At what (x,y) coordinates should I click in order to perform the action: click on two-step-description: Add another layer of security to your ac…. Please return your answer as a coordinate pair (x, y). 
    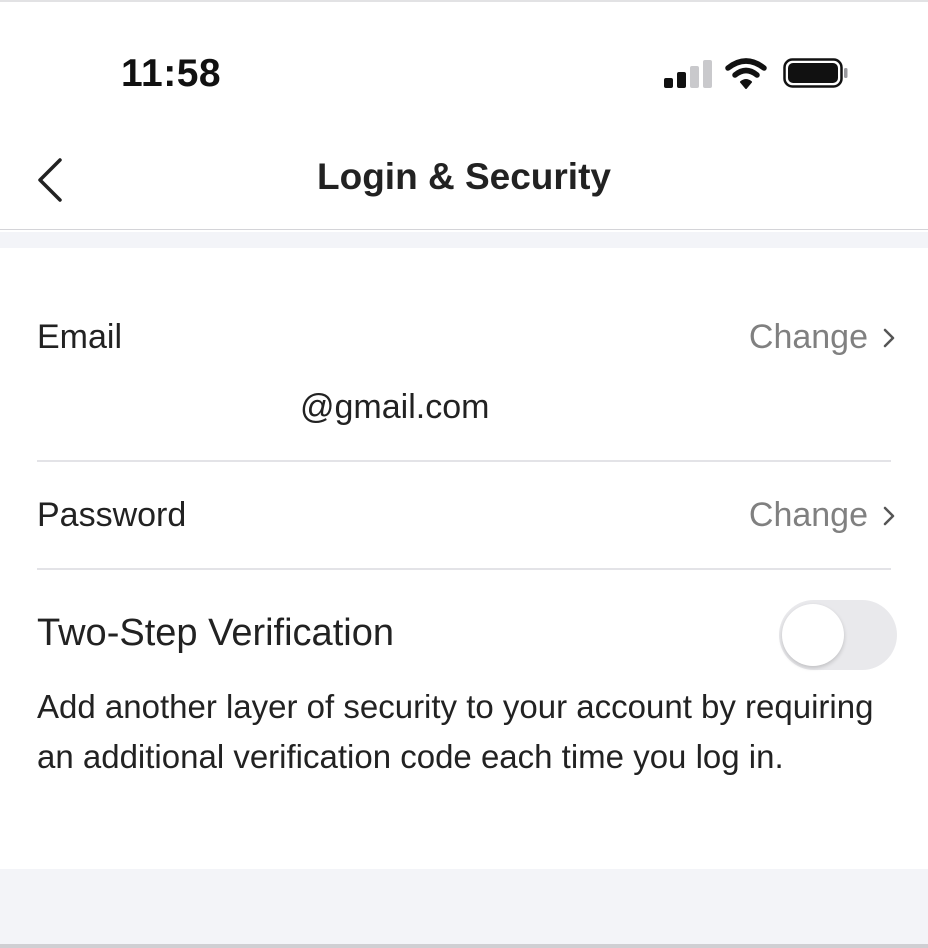
    Looking at the image, I should click on (455, 731).